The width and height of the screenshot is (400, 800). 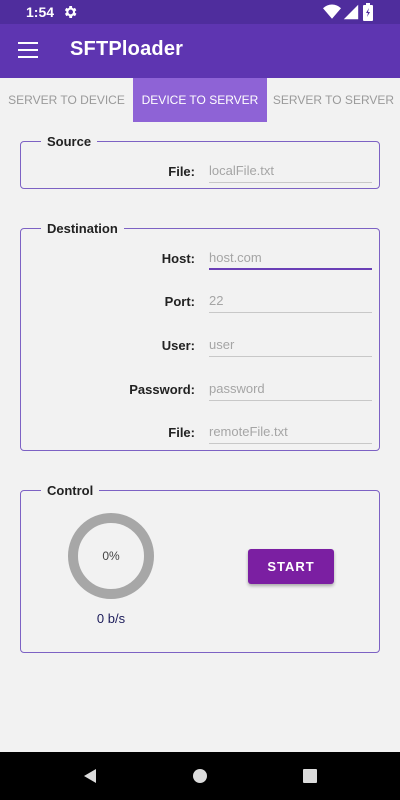 I want to click on status-bar: 1:54, so click(x=200, y=12).